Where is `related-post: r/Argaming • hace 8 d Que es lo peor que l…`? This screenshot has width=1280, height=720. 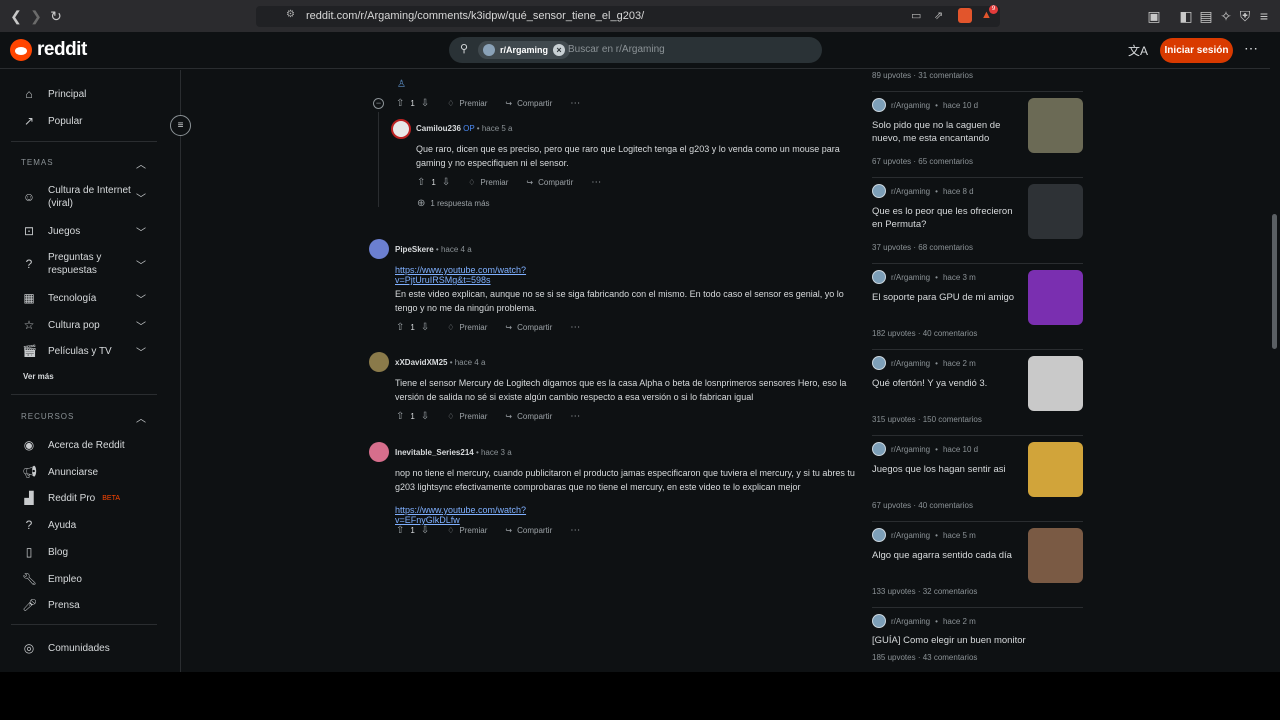 related-post: r/Argaming • hace 8 d Que es lo peor que l… is located at coordinates (975, 223).